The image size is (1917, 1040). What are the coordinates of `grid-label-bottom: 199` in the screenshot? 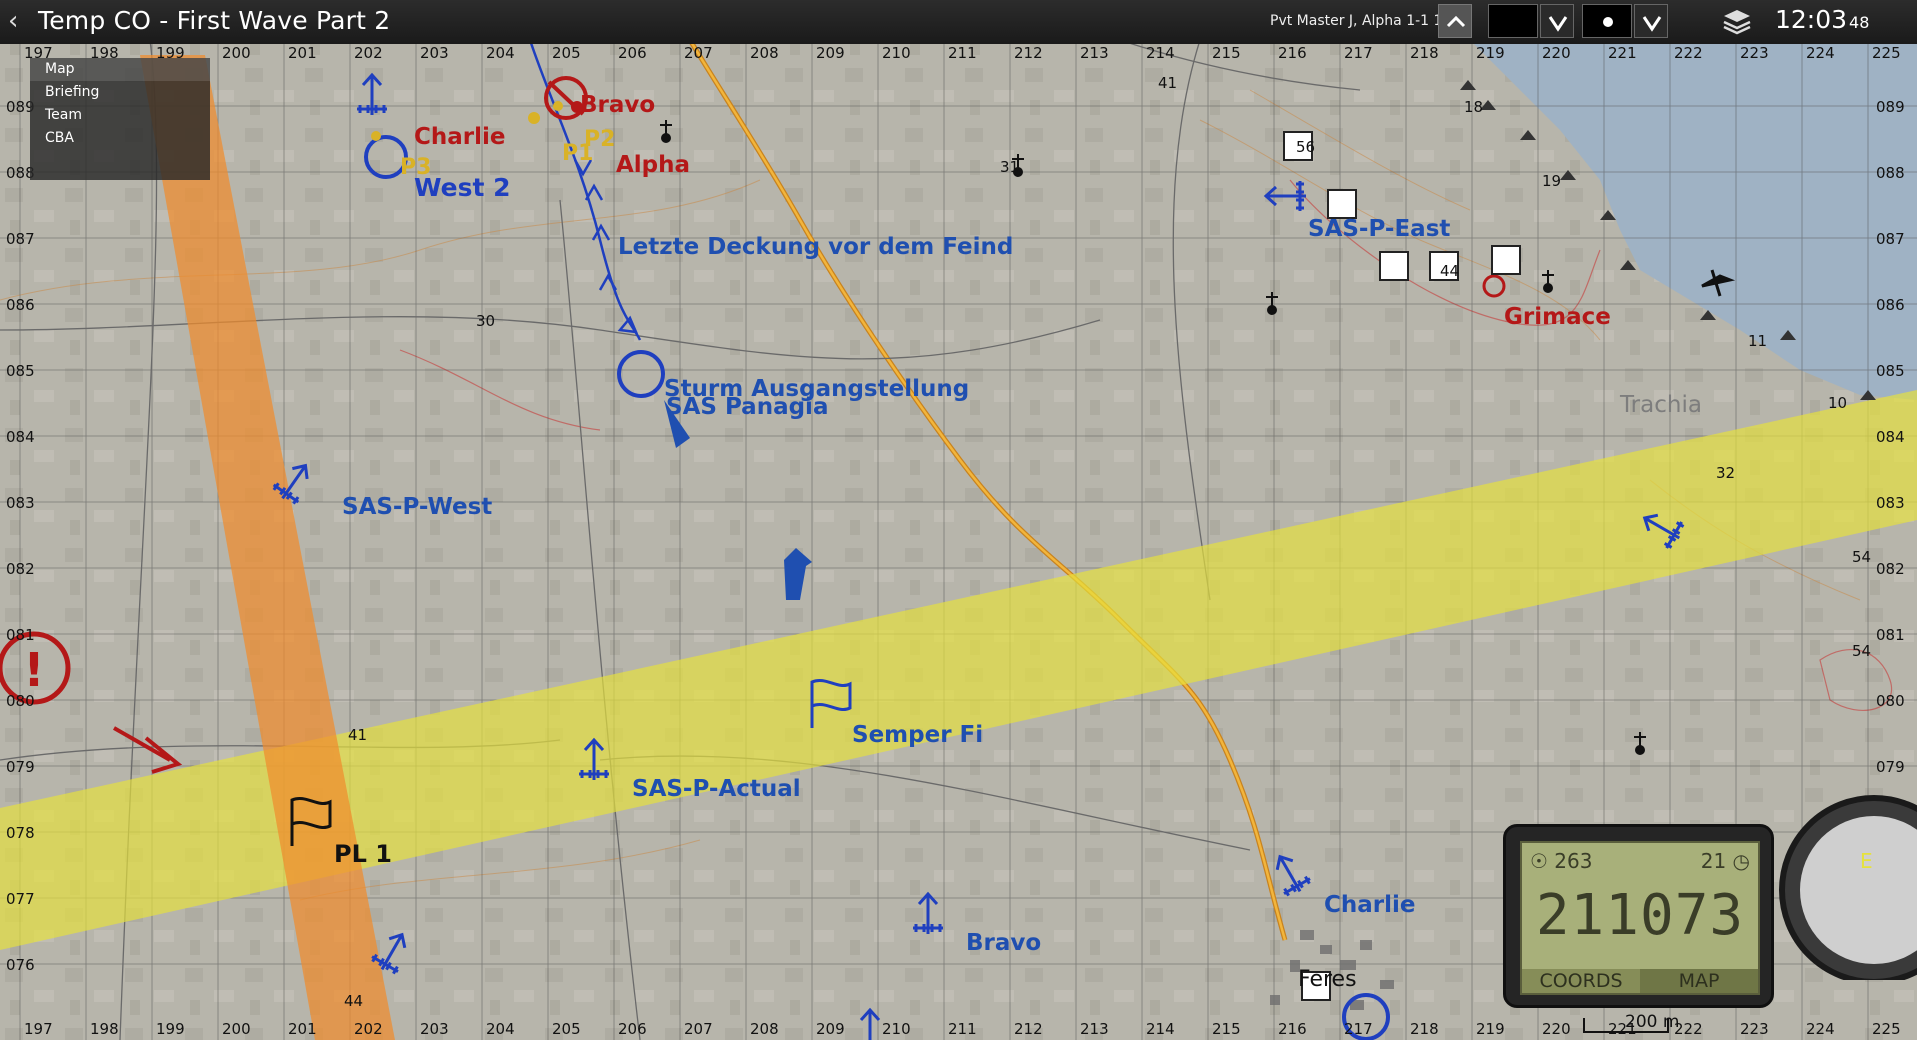 It's located at (170, 1029).